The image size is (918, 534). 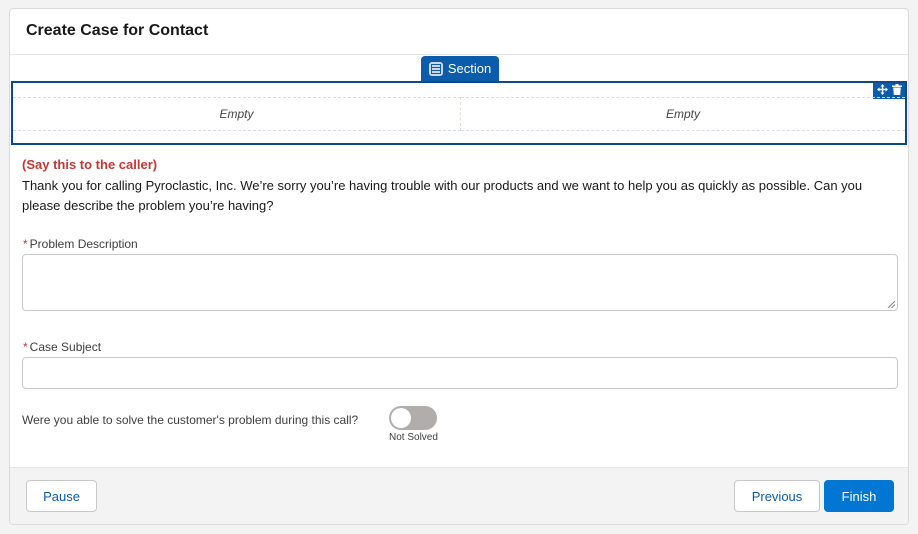 What do you see at coordinates (65, 347) in the screenshot?
I see `case-subject-label-text: Case Subject` at bounding box center [65, 347].